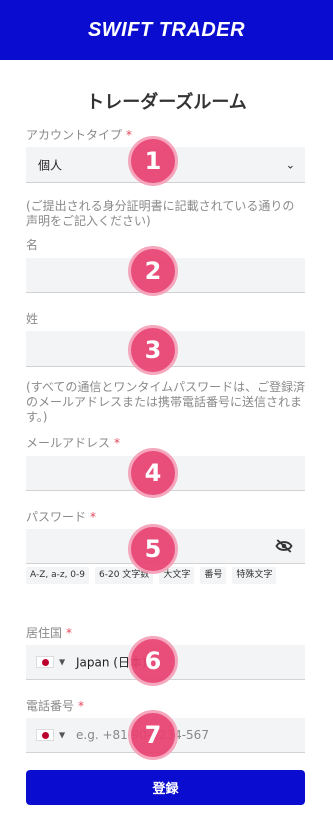 This screenshot has height=813, width=333. I want to click on email-label: メールアドレス *, so click(73, 442).